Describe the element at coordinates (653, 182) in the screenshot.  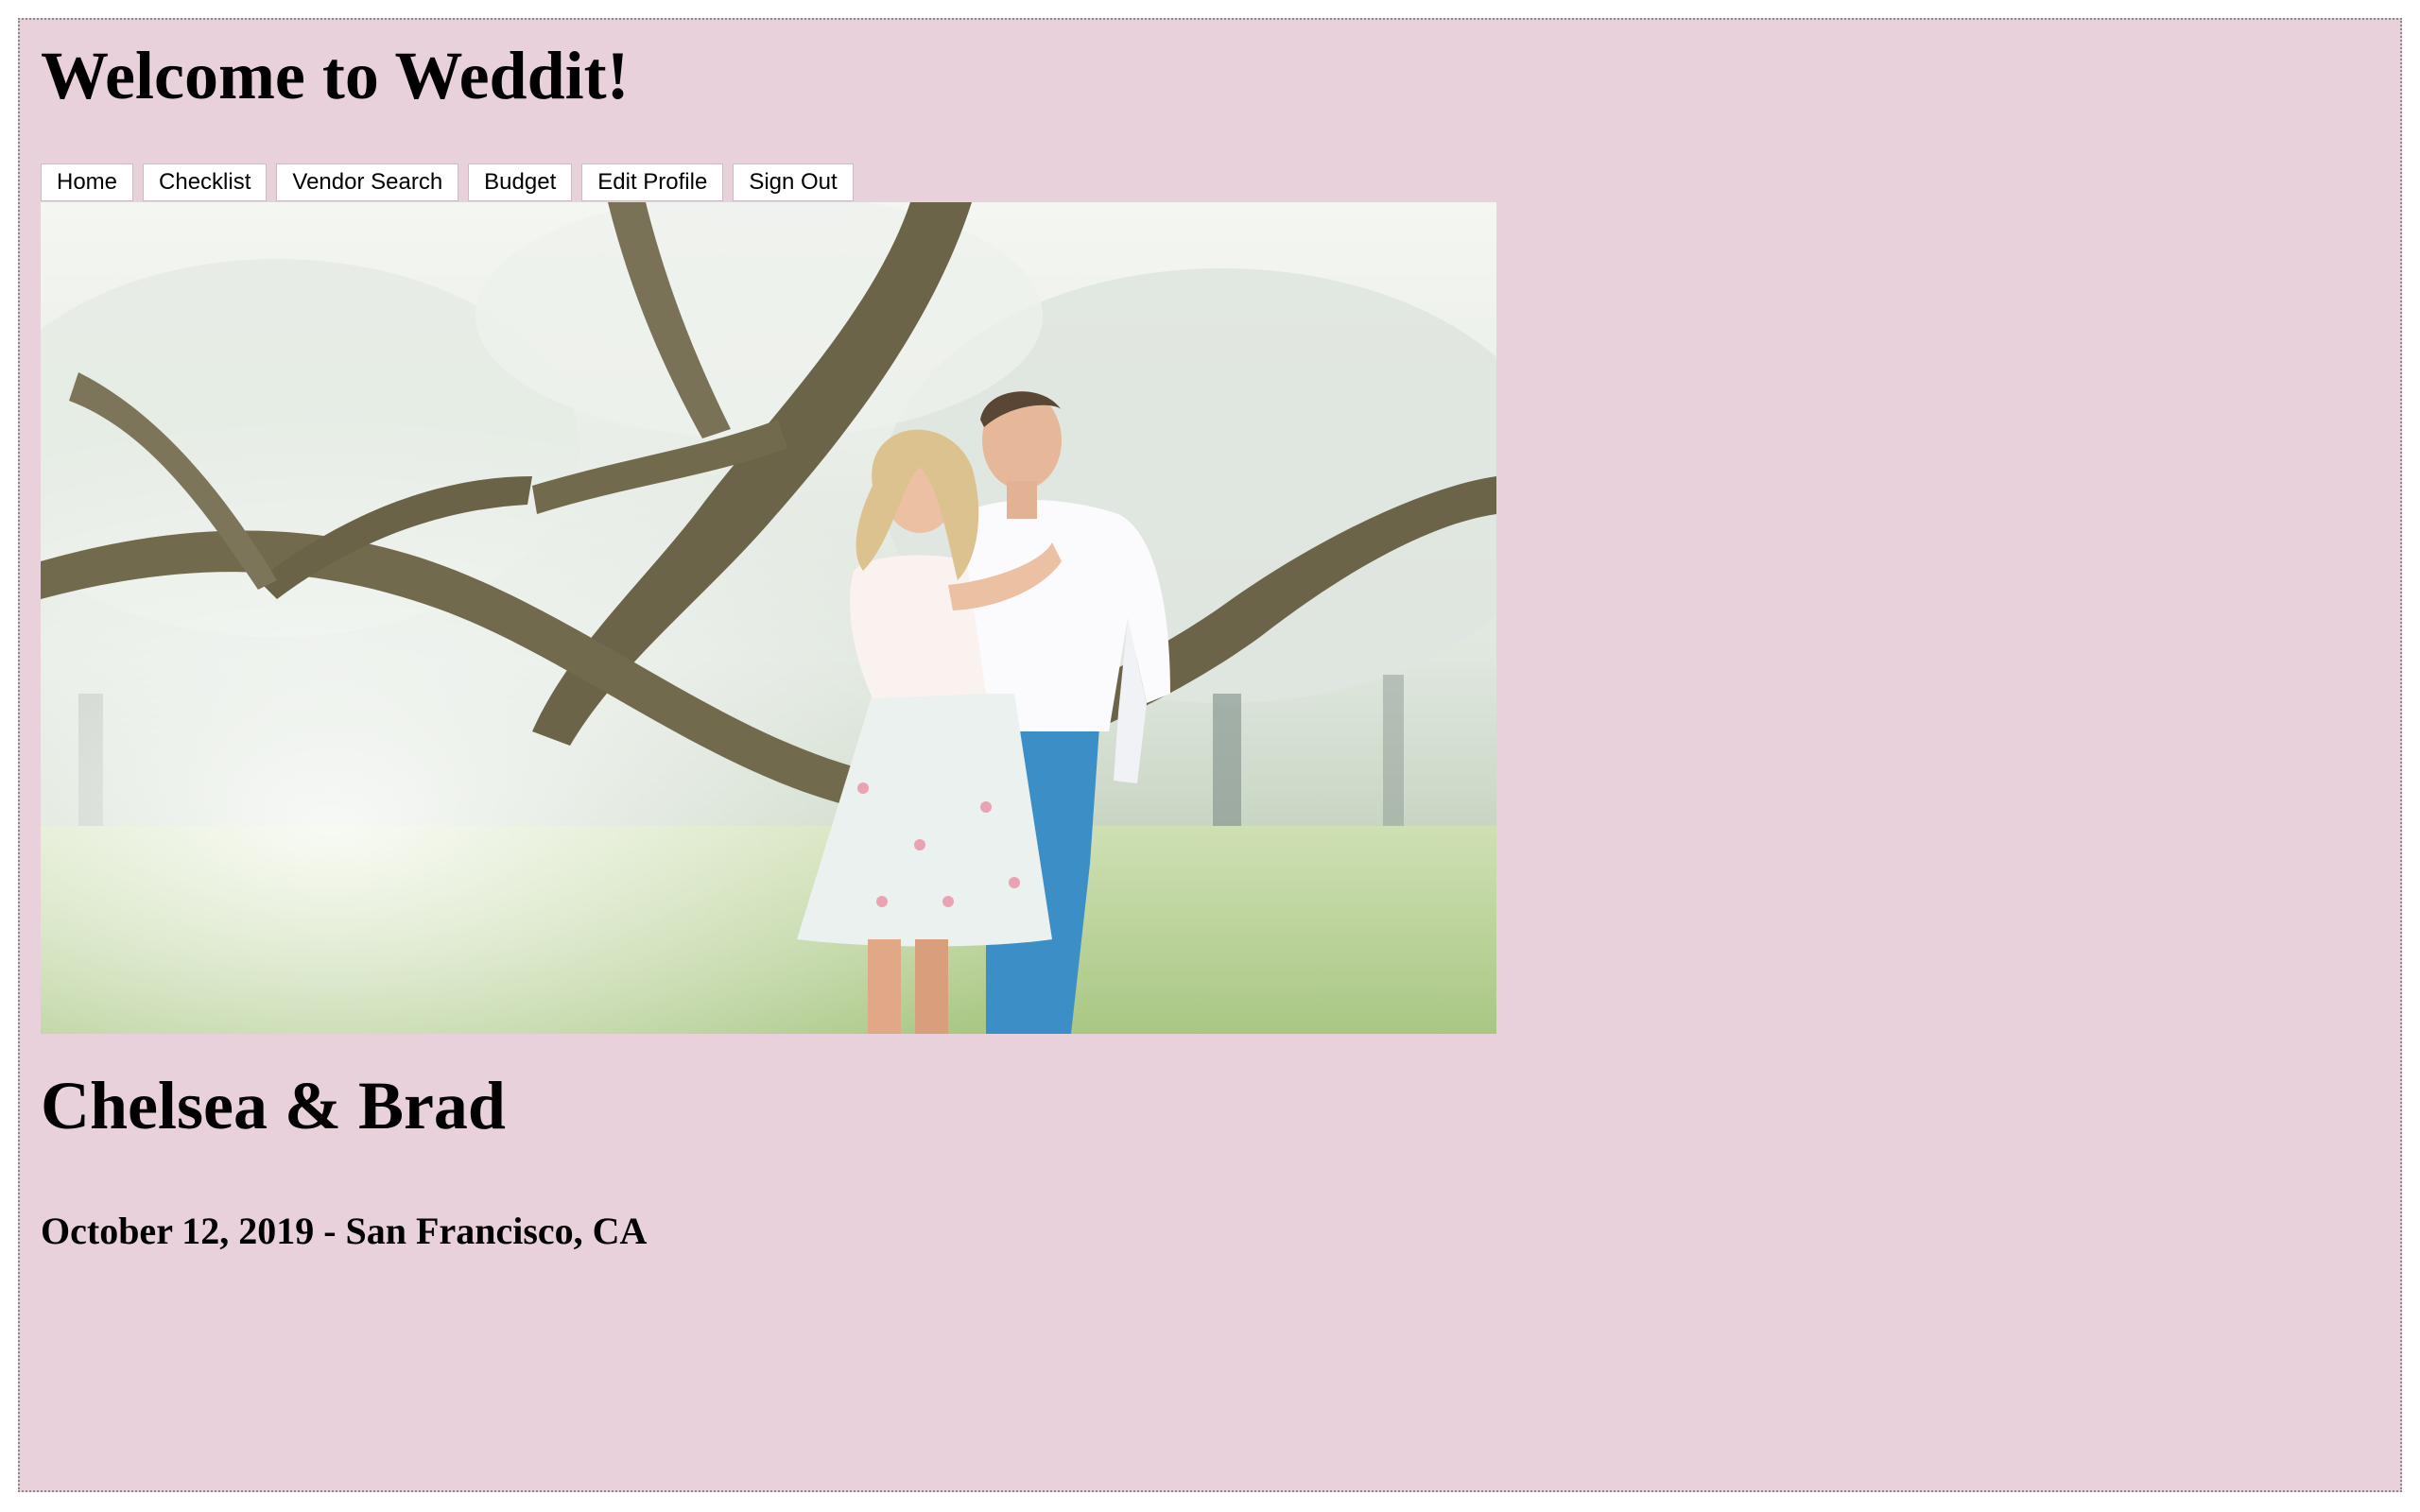
I see `nav-edit-profile-button: Edit Profile` at that location.